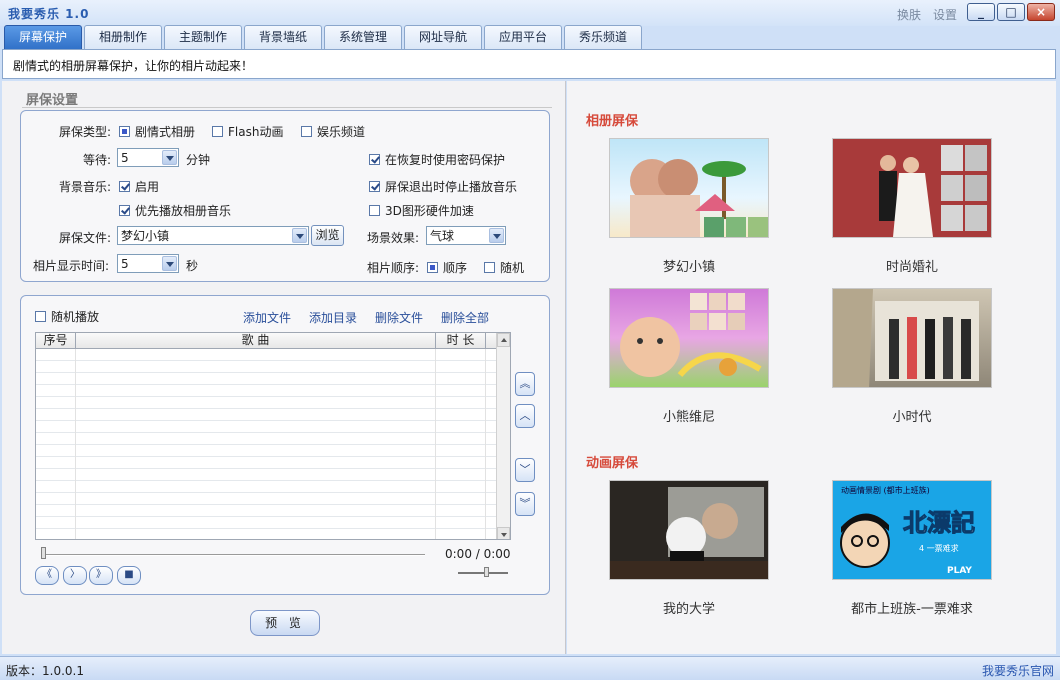 This screenshot has height=680, width=1060. I want to click on divider, so click(287, 107).